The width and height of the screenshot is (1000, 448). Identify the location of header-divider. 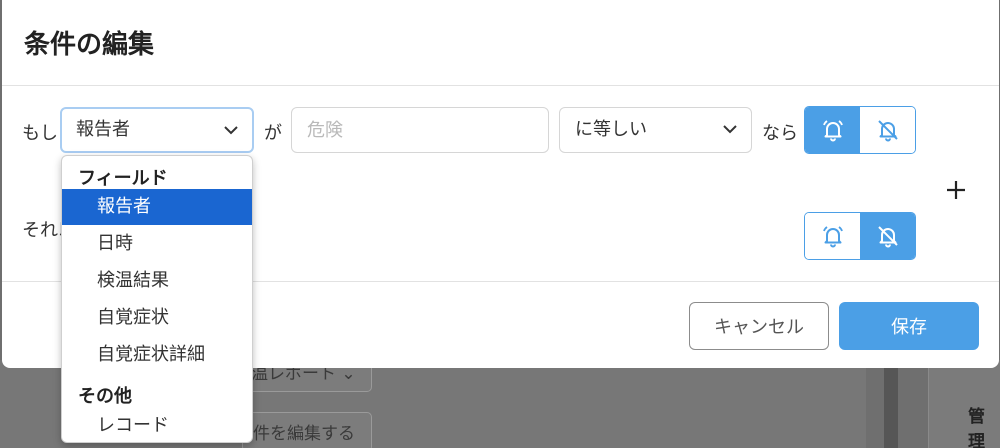
(500, 85).